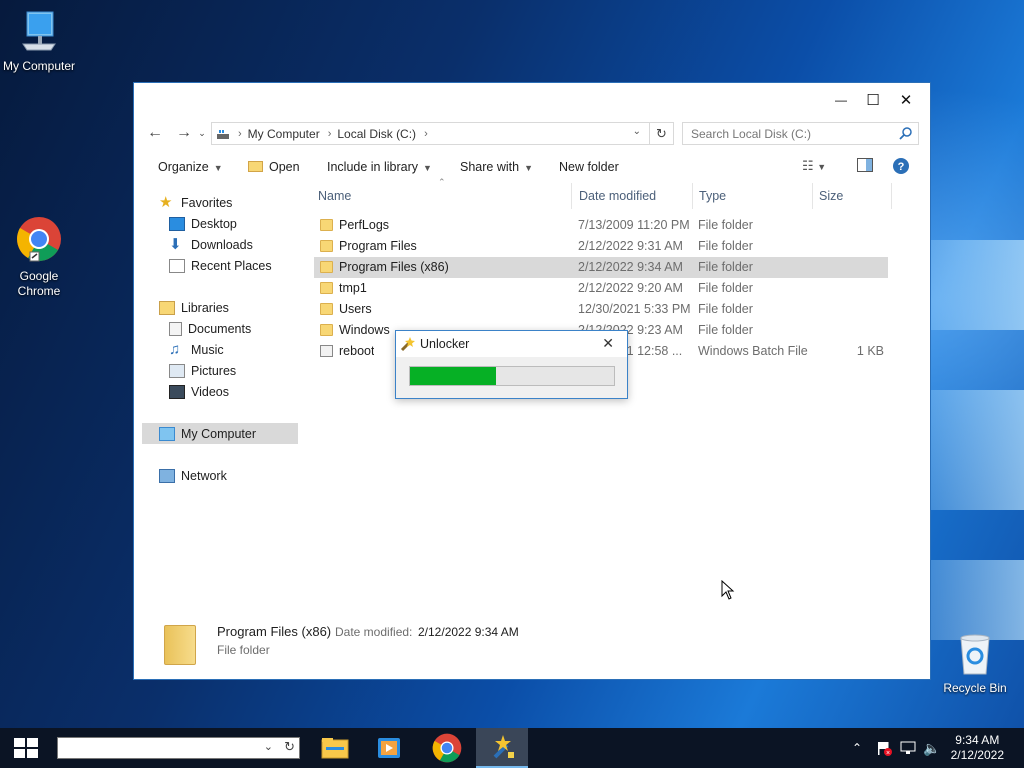  What do you see at coordinates (905, 133) in the screenshot?
I see `search-icon` at bounding box center [905, 133].